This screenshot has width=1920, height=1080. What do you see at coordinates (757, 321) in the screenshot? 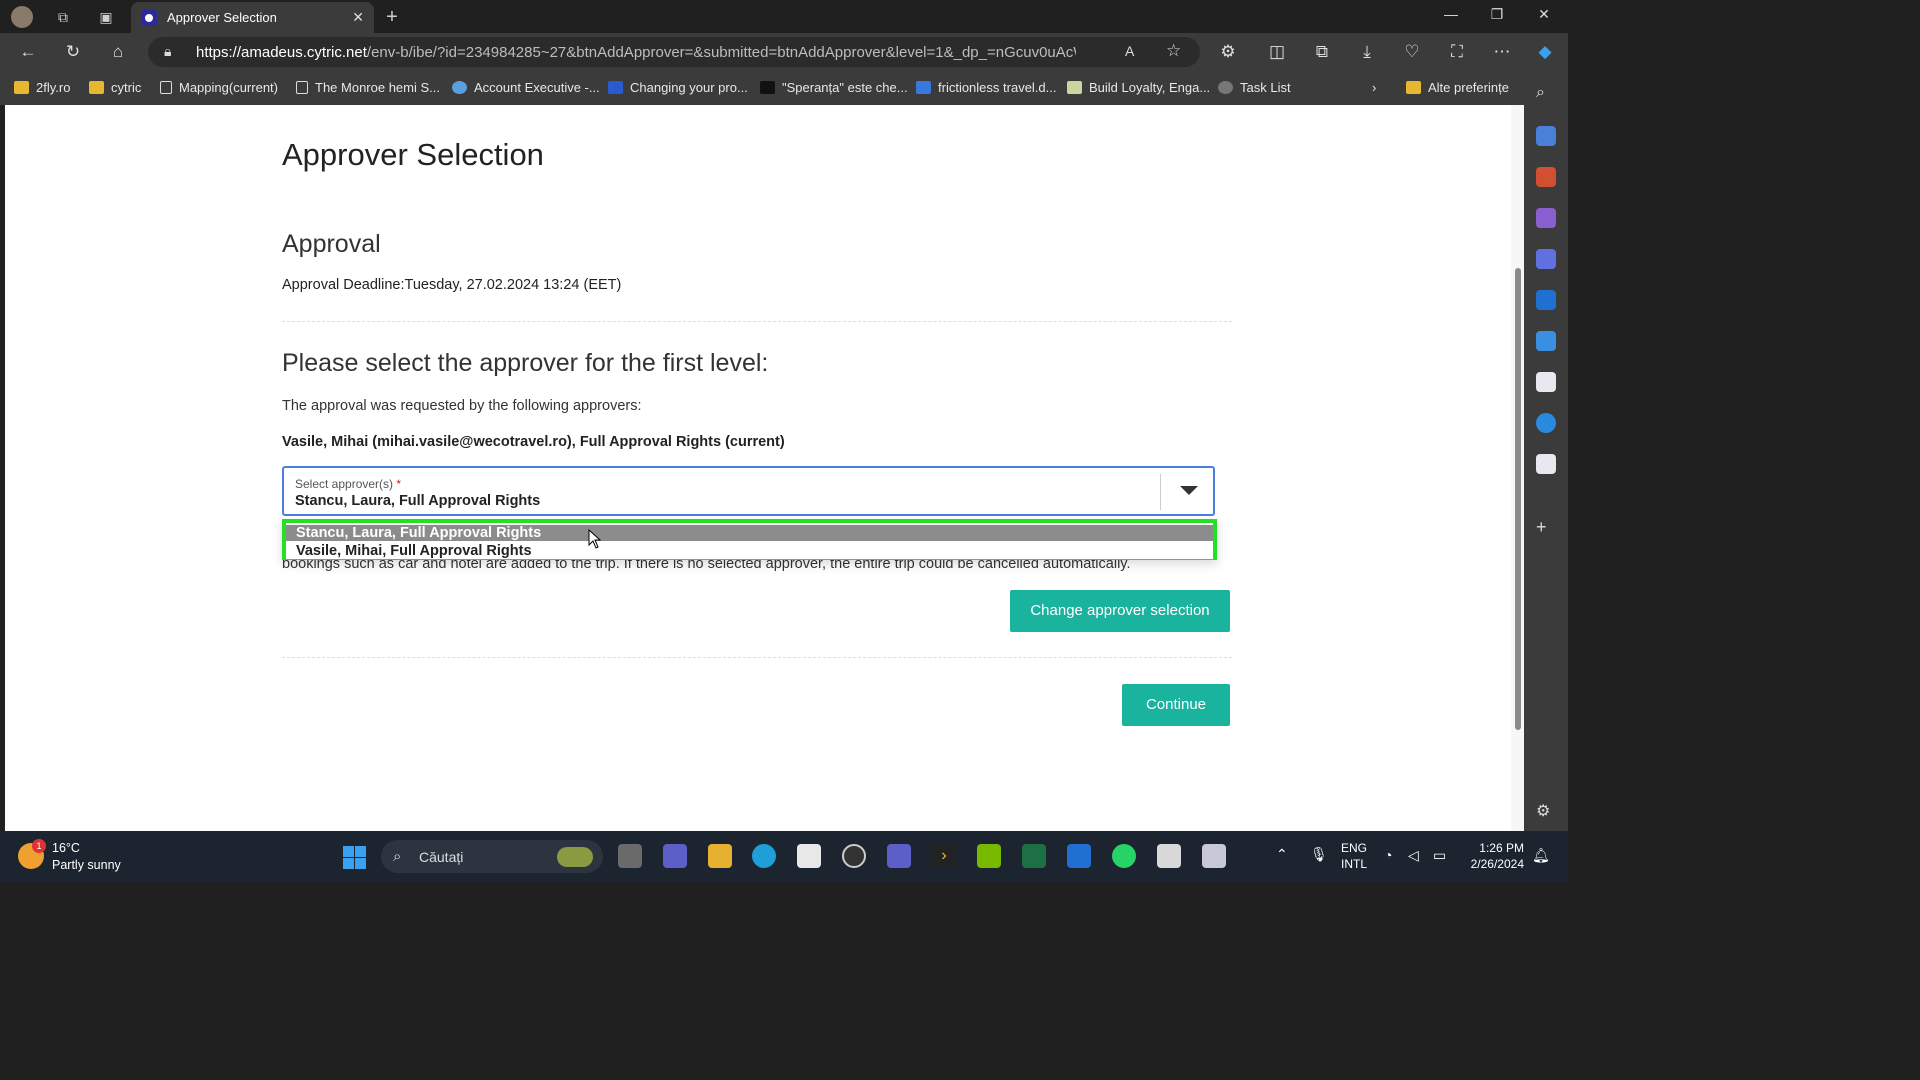
I see `divider` at bounding box center [757, 321].